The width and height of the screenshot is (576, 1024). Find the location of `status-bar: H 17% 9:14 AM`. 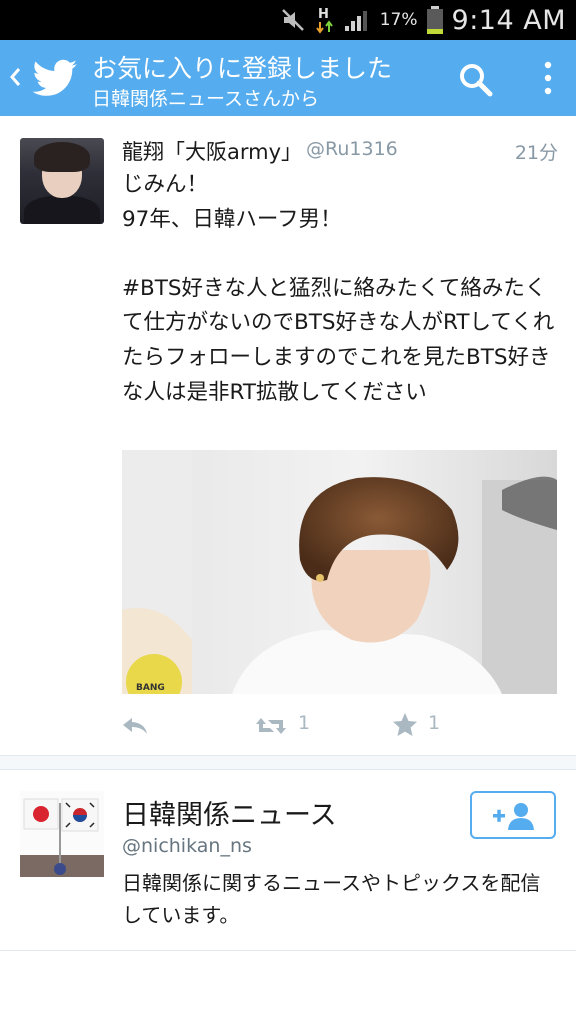

status-bar: H 17% 9:14 AM is located at coordinates (288, 20).